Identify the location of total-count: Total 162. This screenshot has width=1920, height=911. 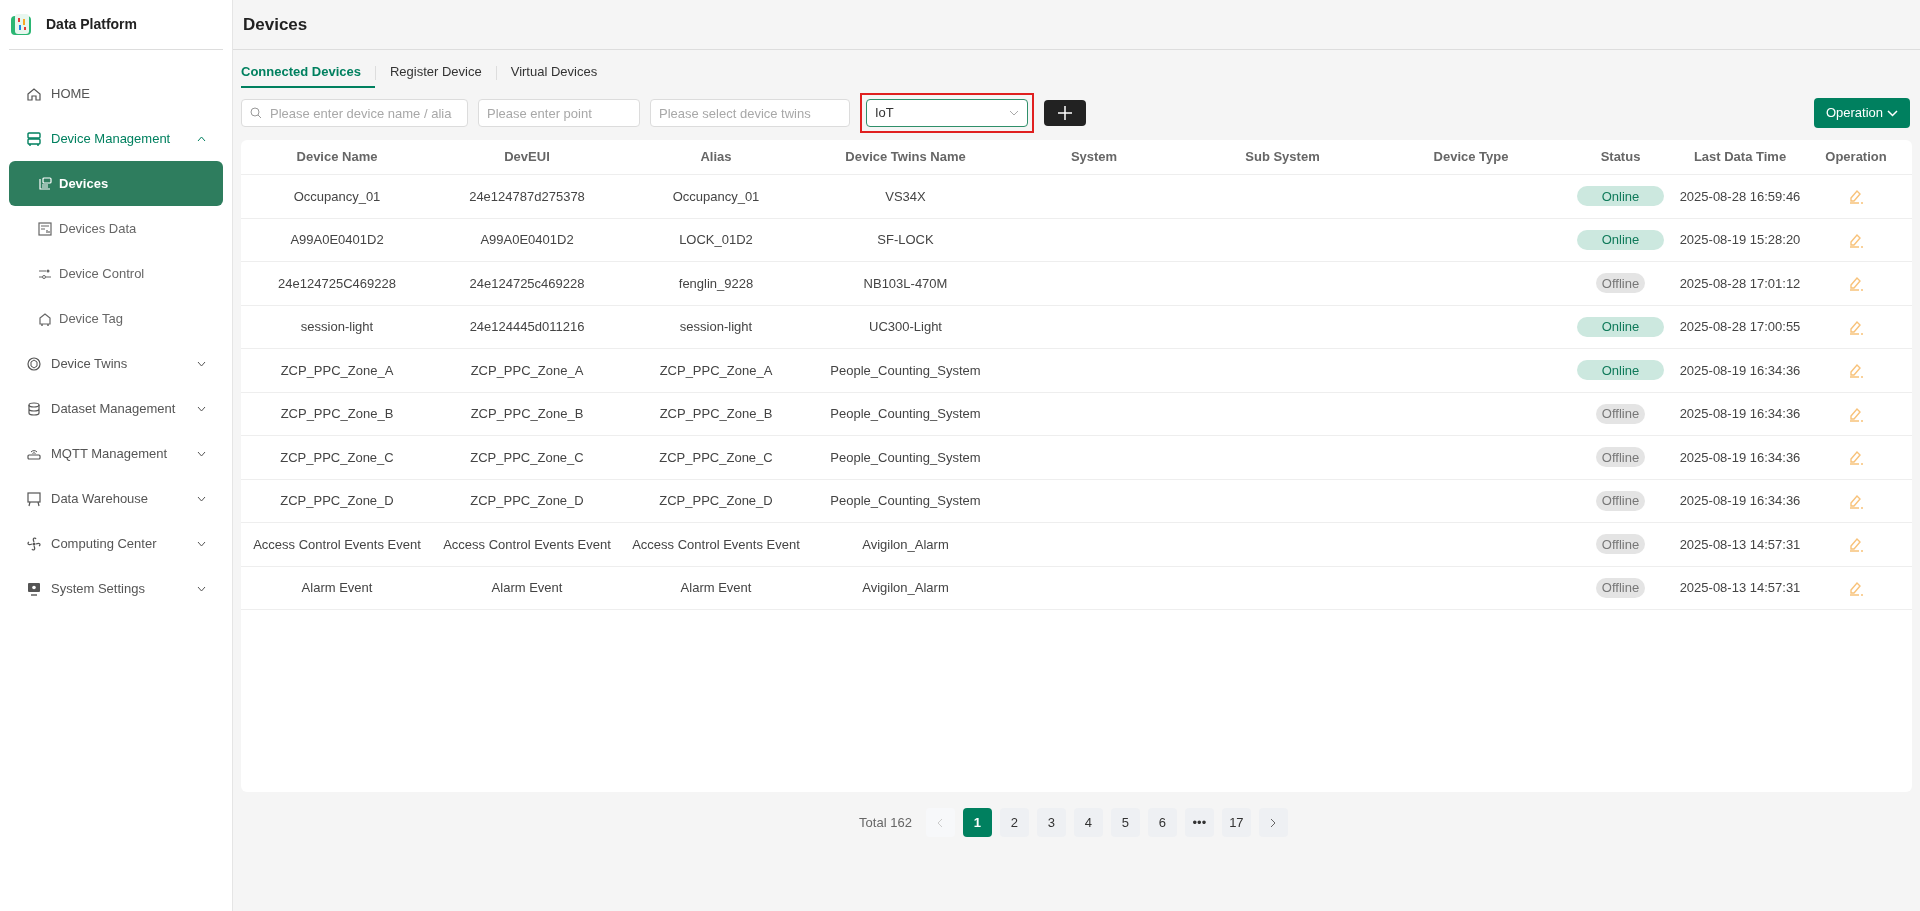
(885, 822).